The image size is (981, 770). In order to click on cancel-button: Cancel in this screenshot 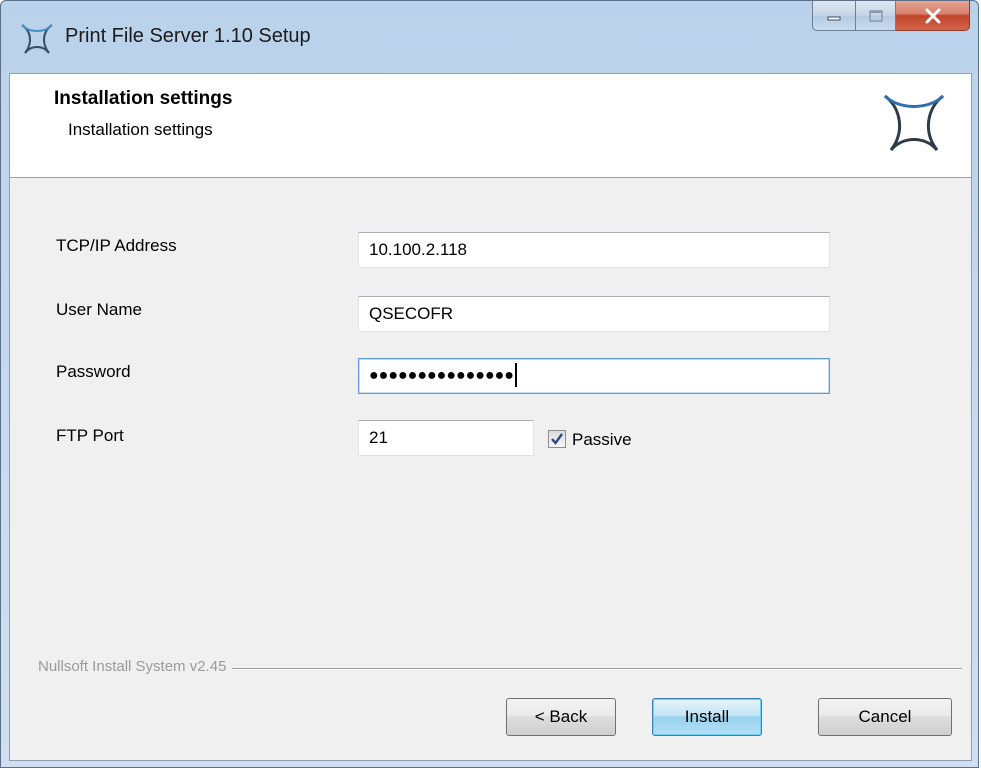, I will do `click(885, 717)`.